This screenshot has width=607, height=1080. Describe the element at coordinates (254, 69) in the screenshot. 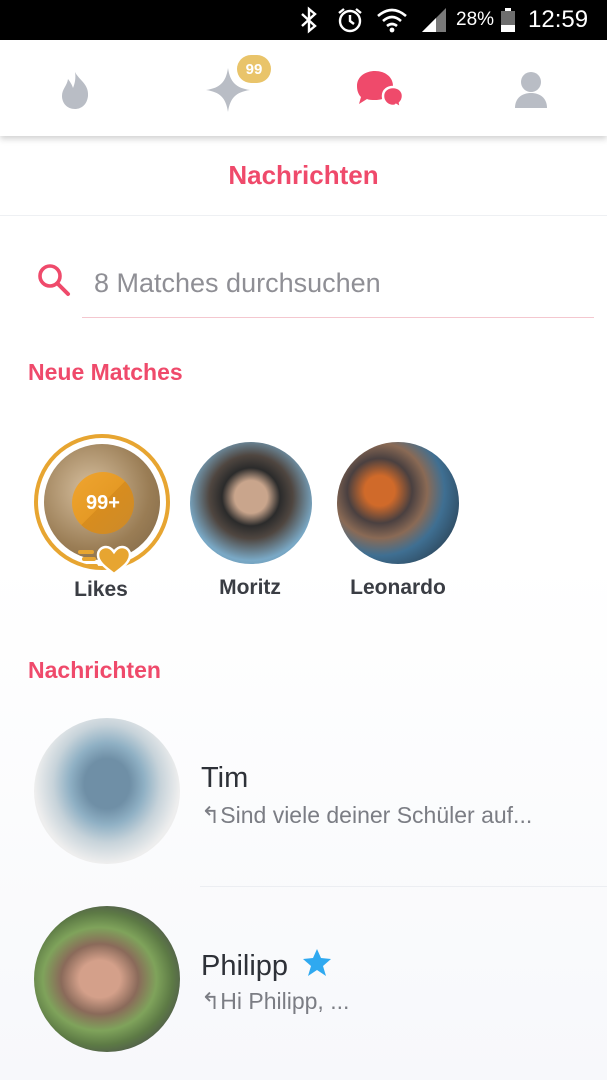

I see `likes-count-badge: 99` at that location.